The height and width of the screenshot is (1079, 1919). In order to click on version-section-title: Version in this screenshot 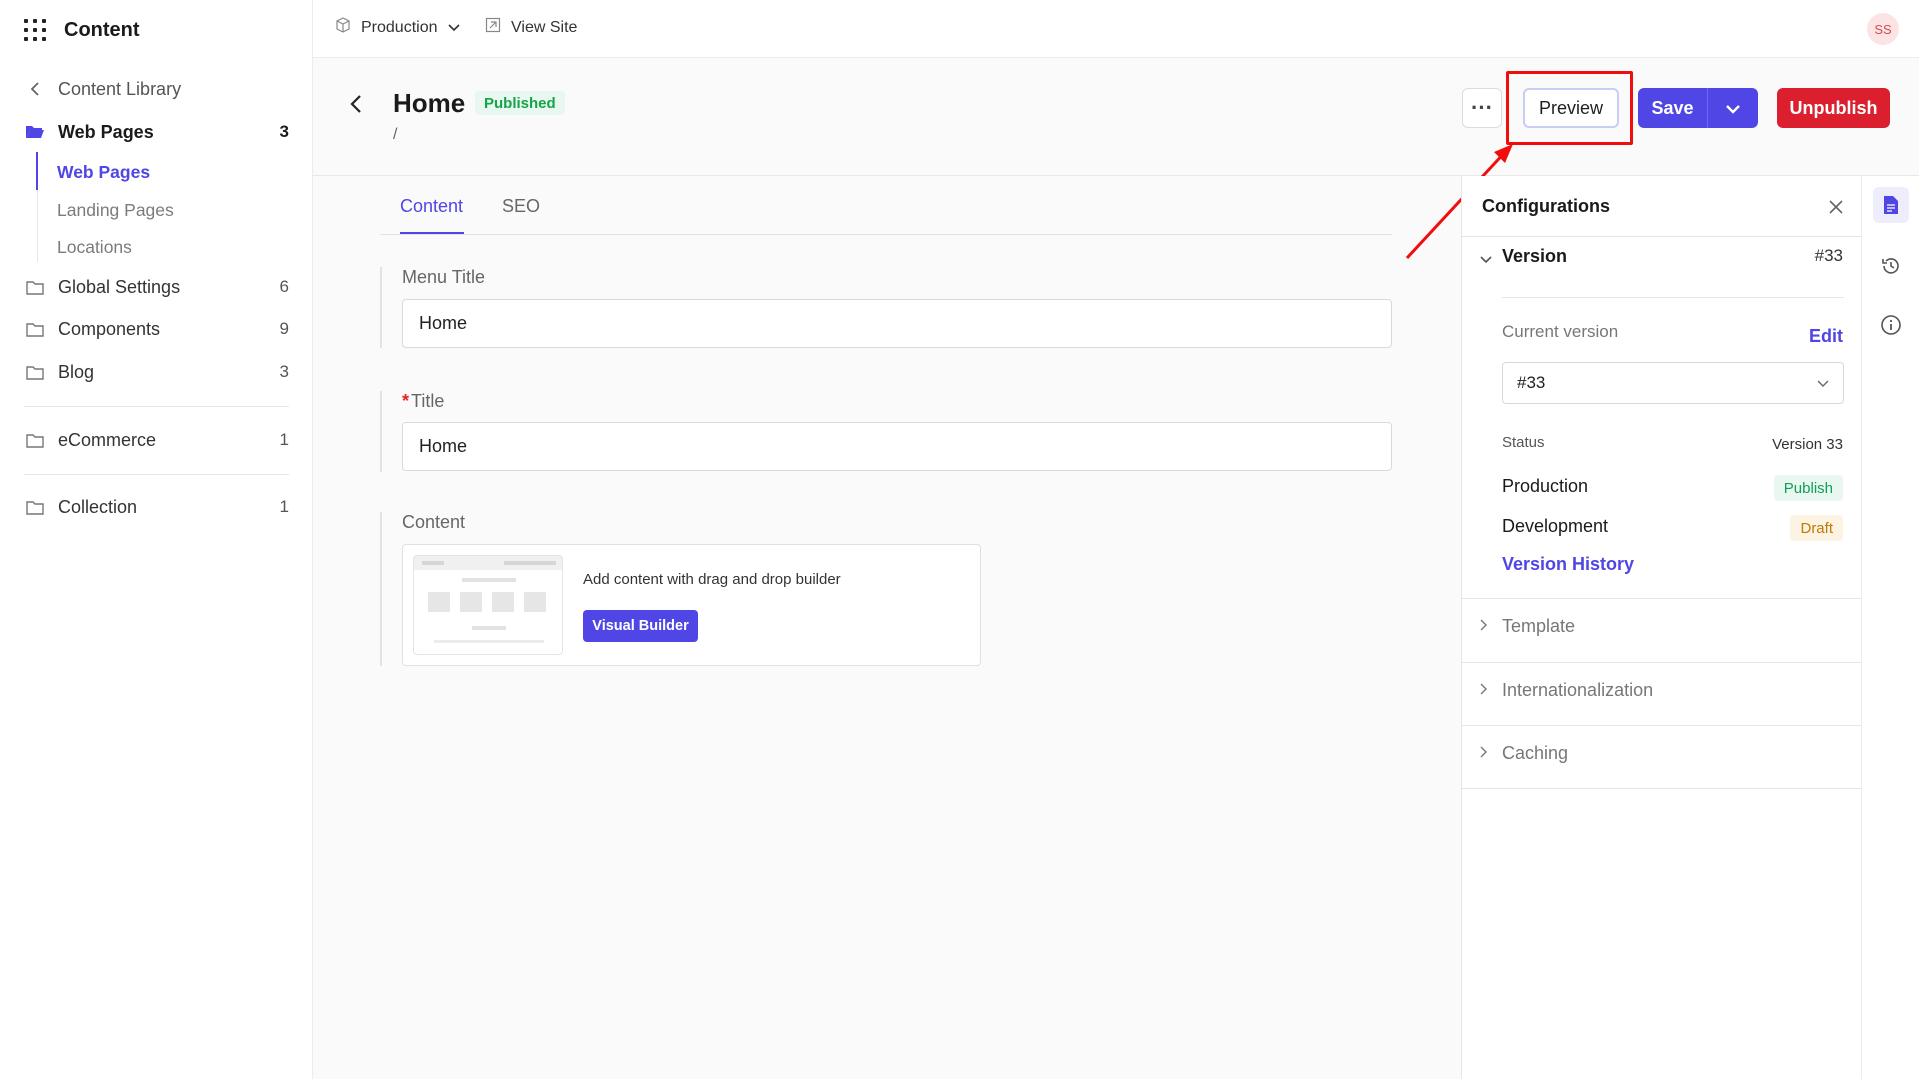, I will do `click(1534, 256)`.